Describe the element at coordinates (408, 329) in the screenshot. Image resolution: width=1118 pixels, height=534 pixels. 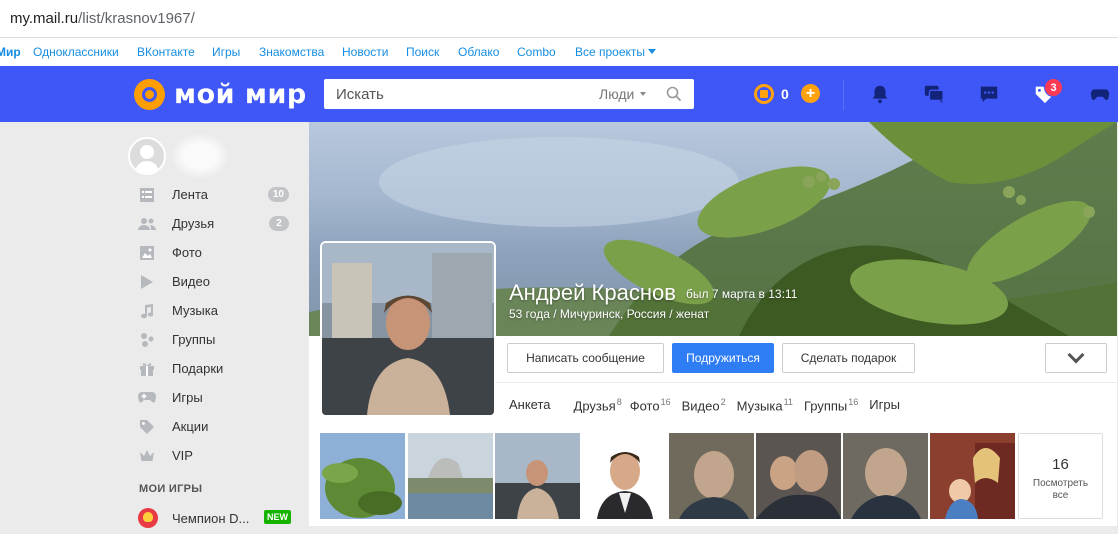
I see `profile-photo` at that location.